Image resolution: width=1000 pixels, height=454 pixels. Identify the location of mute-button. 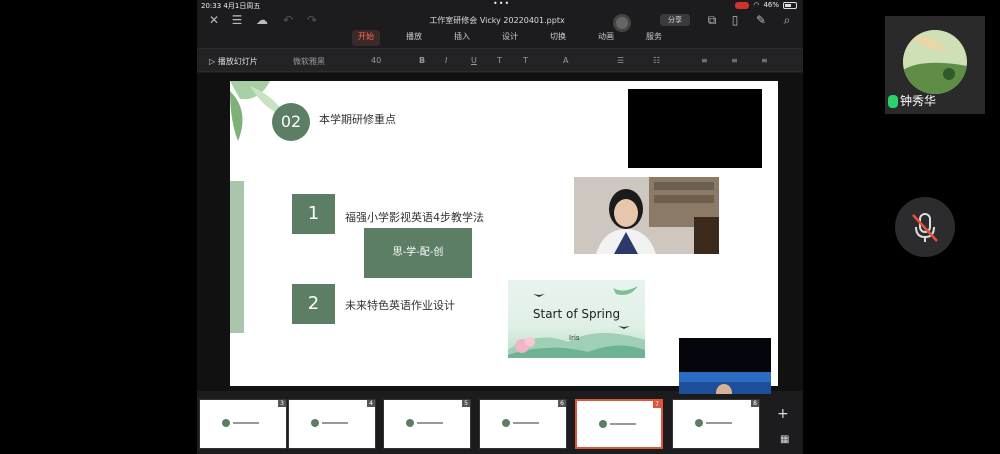
(925, 227).